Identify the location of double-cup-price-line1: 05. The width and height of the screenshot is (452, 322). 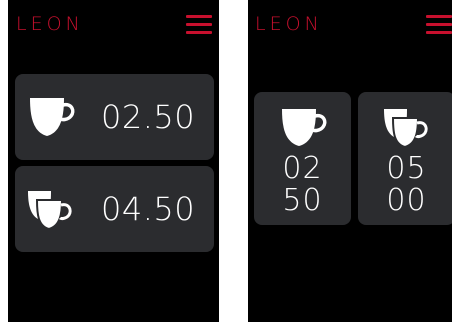
(406, 168).